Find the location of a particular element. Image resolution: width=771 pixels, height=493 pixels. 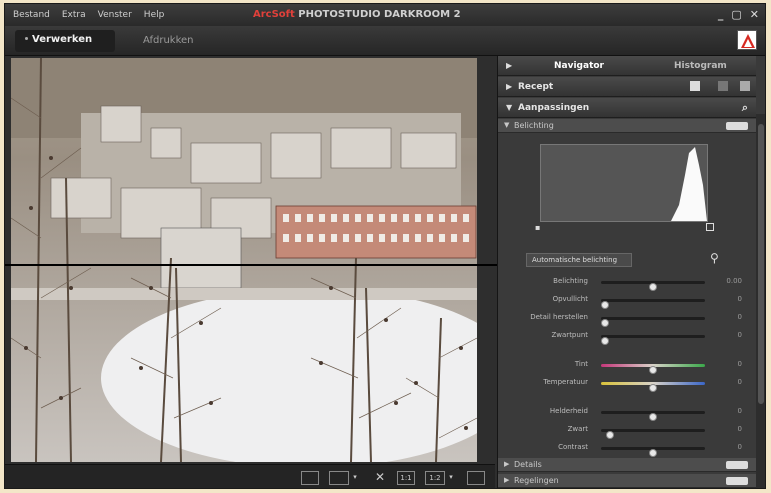

slider-label: Zwart is located at coordinates (577, 429).